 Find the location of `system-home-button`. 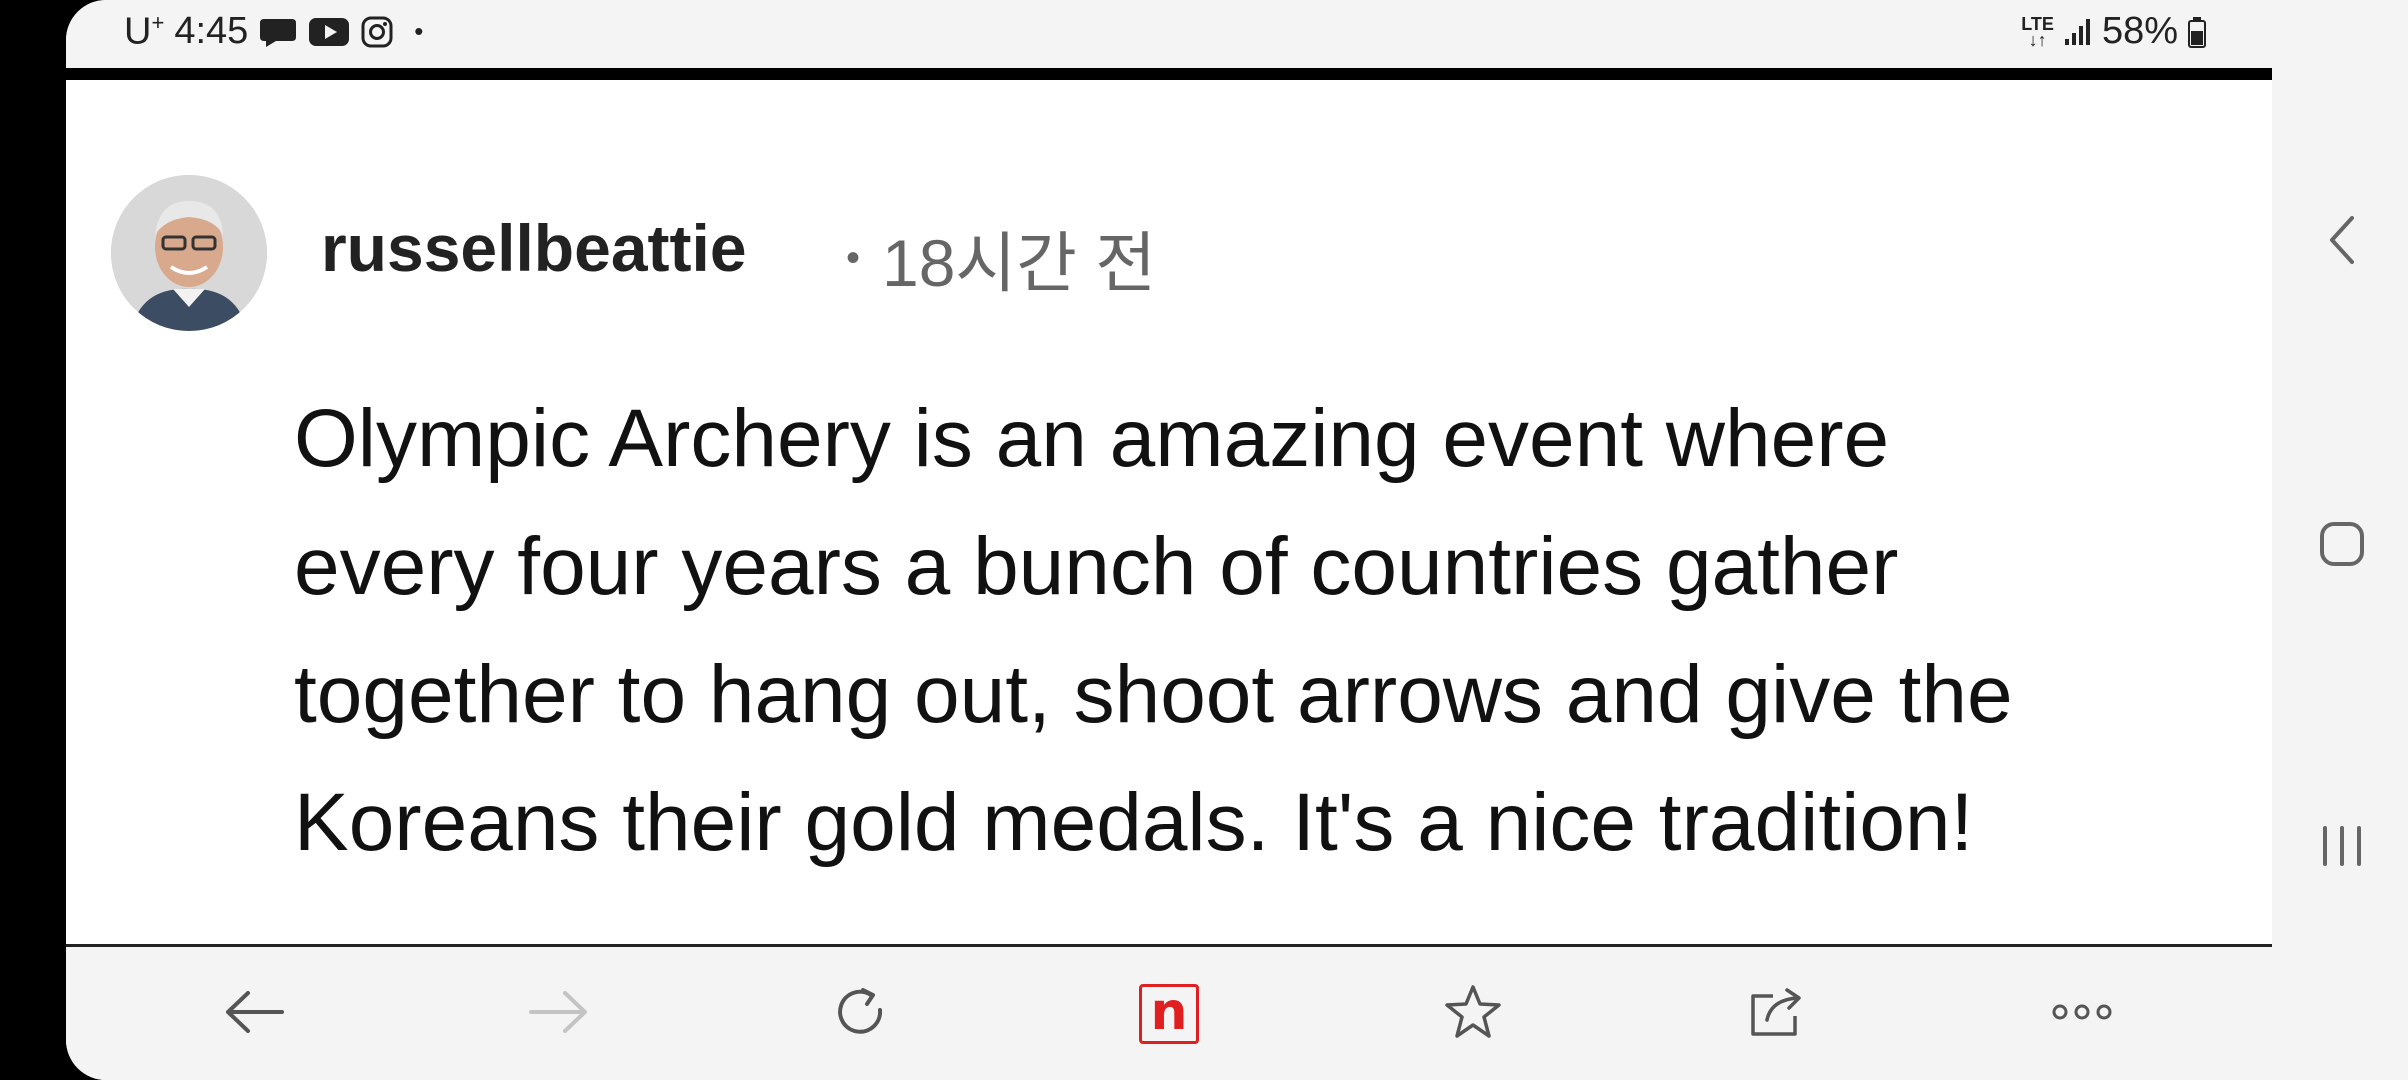

system-home-button is located at coordinates (2342, 546).